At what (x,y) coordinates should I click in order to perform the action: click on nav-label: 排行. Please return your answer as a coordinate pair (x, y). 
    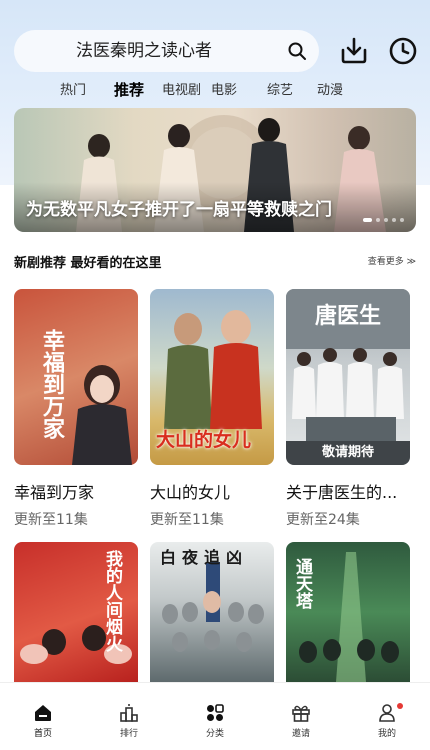
    Looking at the image, I should click on (128, 734).